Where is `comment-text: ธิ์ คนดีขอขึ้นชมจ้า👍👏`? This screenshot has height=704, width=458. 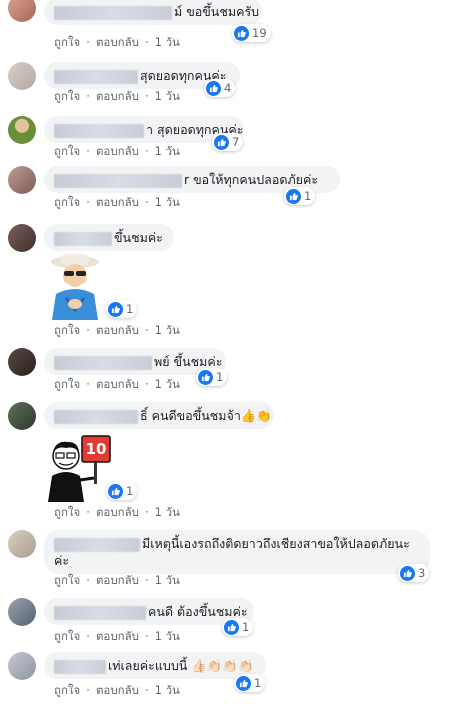 comment-text: ธิ์ คนดีขอขึ้นชมจ้า👍👏 is located at coordinates (206, 415).